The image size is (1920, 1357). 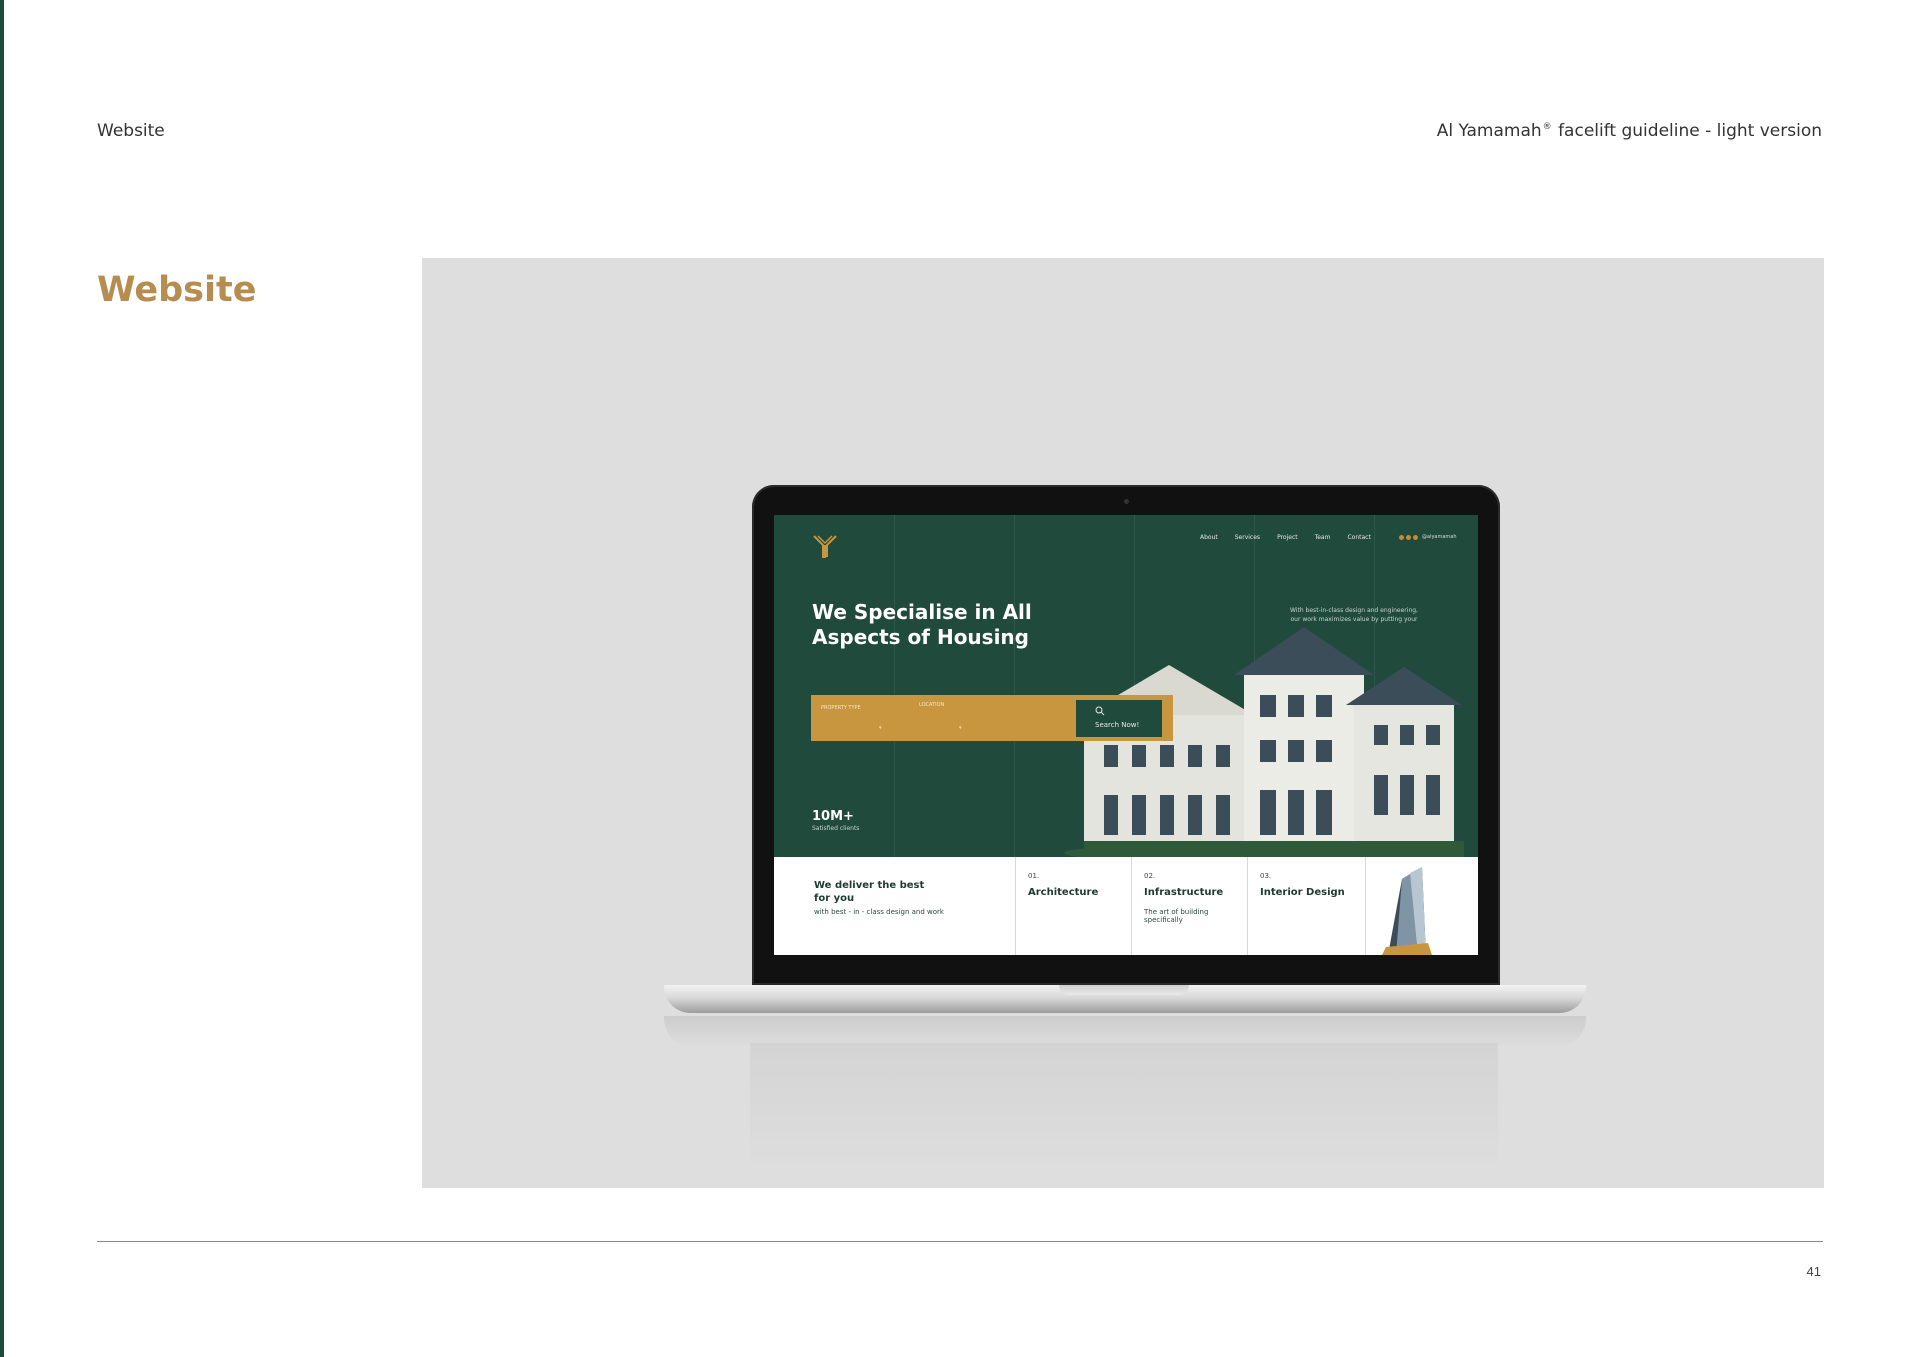 I want to click on service-card-interior-design: 03. Interior Design, so click(x=1306, y=906).